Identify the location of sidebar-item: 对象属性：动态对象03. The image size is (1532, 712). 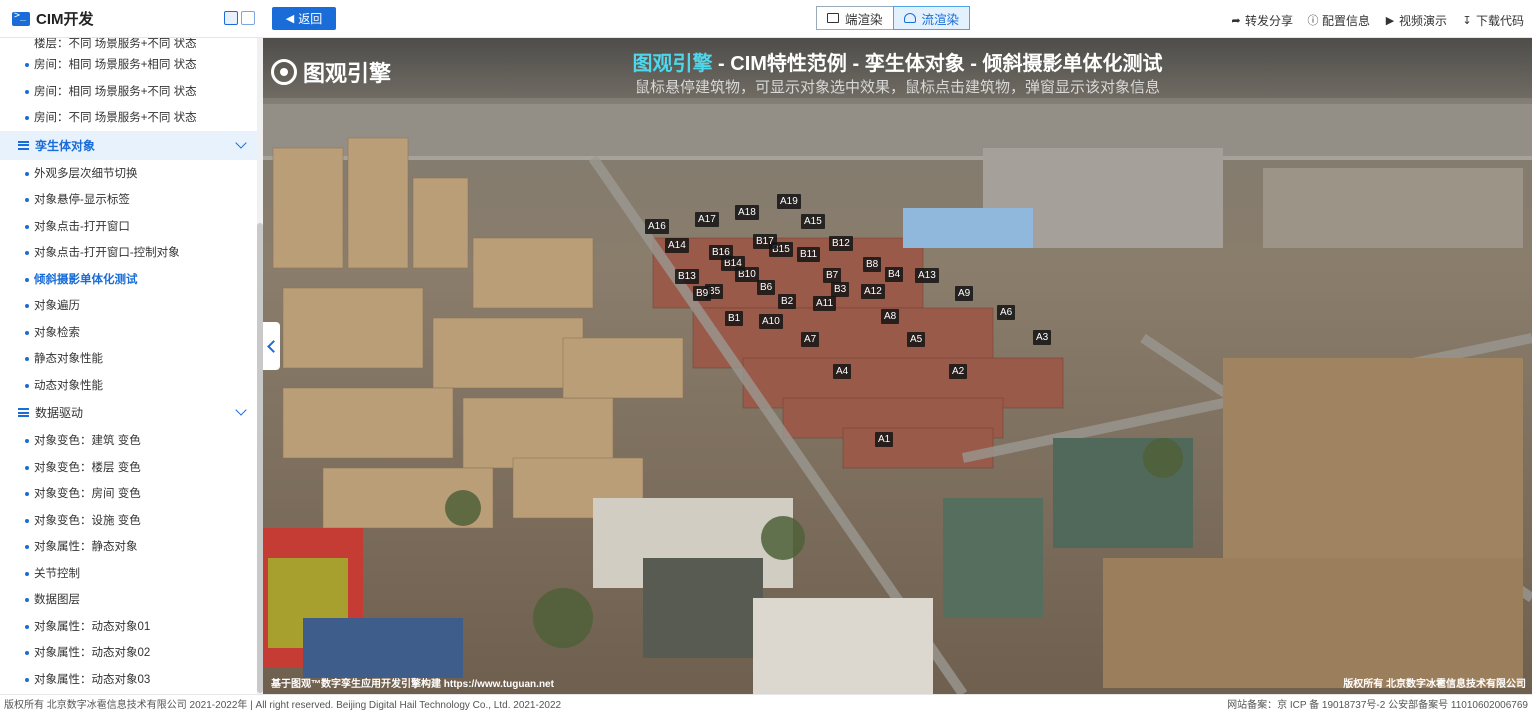
(131, 679).